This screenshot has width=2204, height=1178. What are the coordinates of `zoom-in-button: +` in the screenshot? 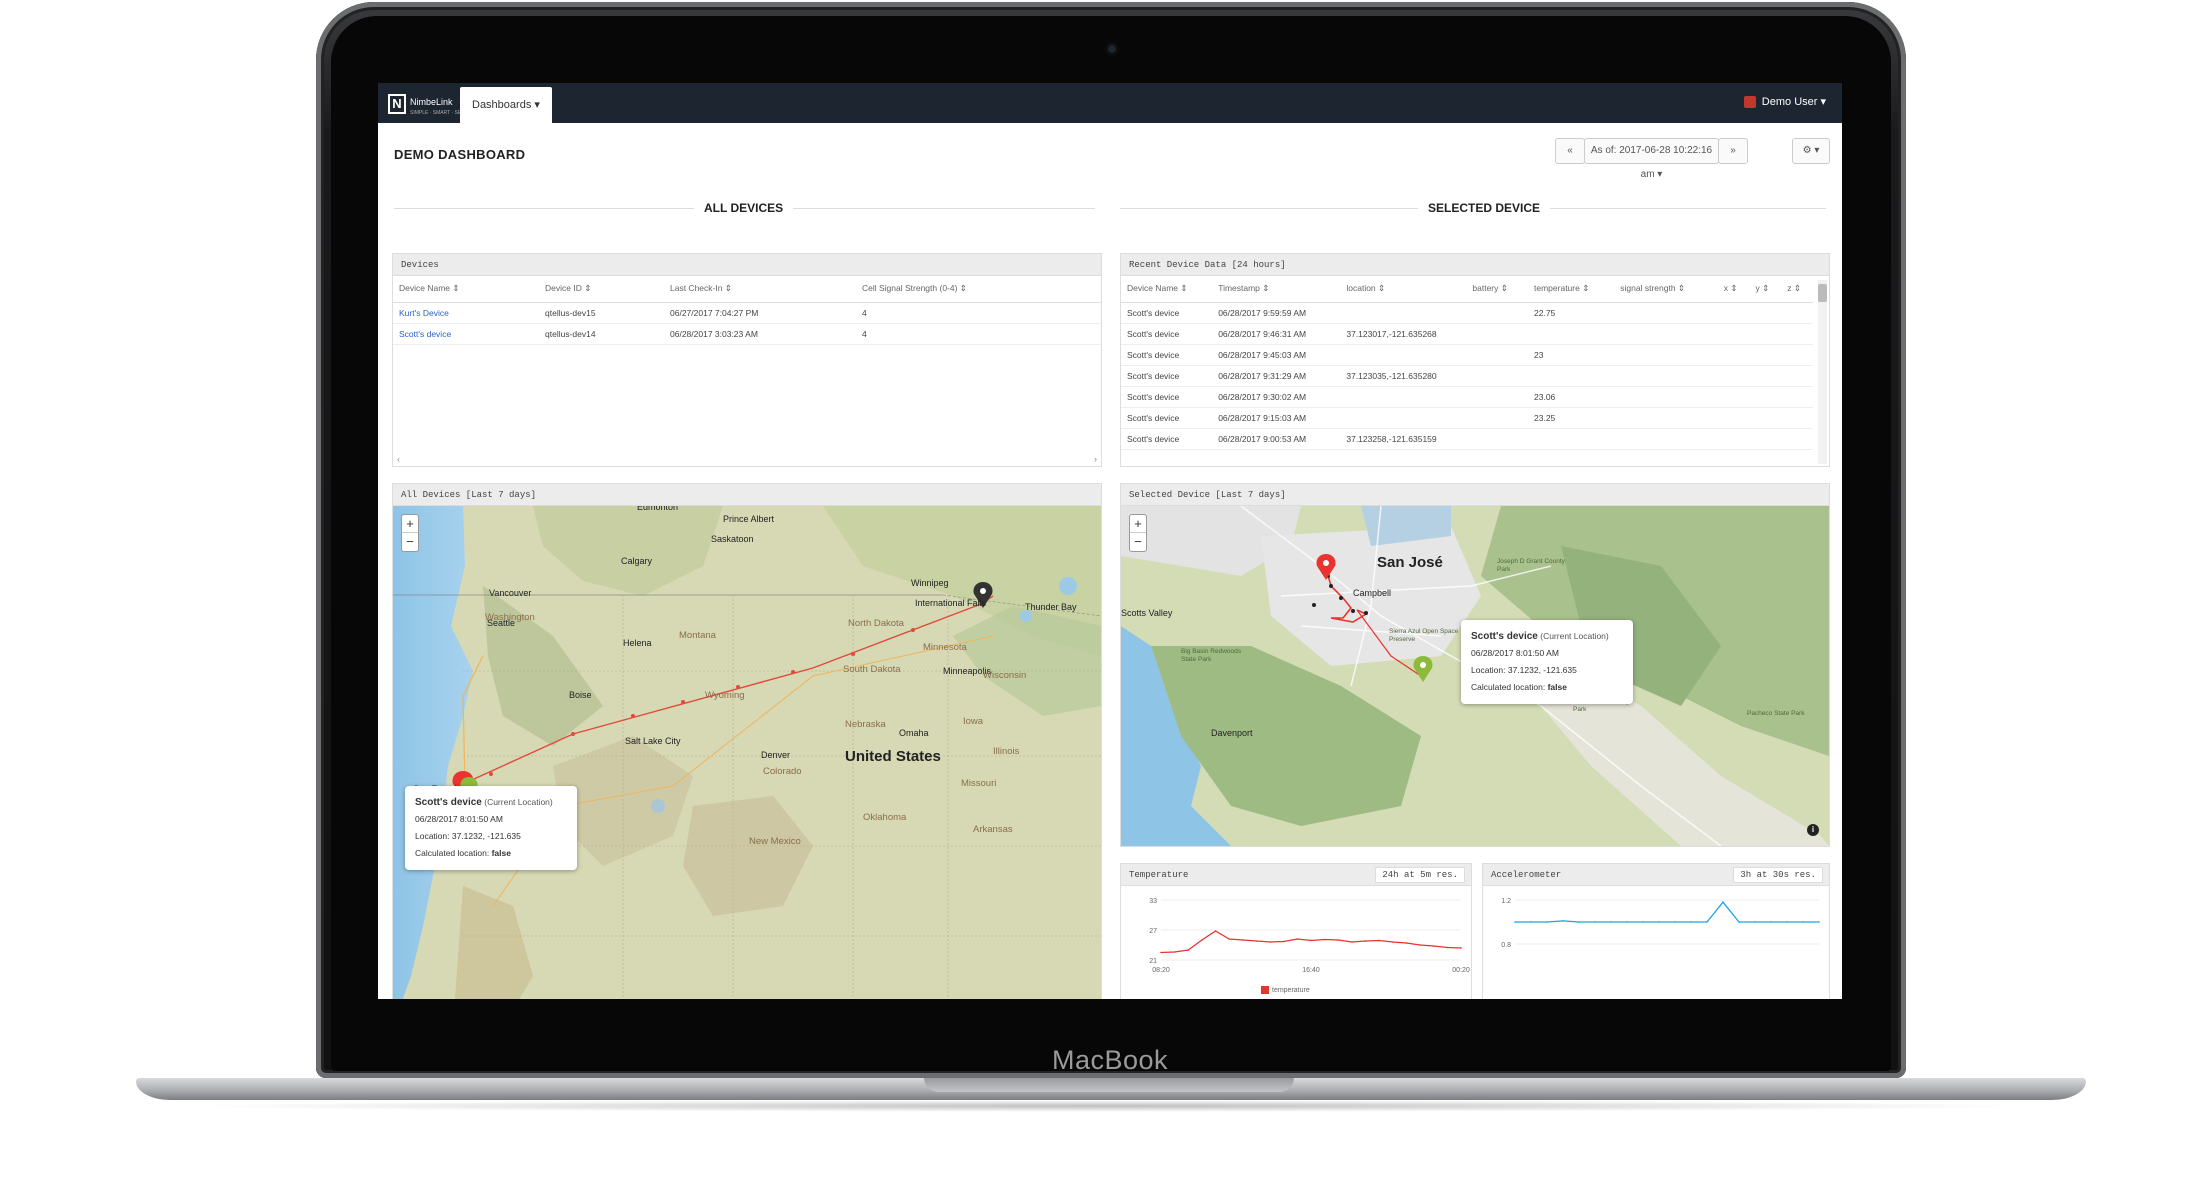 It's located at (410, 524).